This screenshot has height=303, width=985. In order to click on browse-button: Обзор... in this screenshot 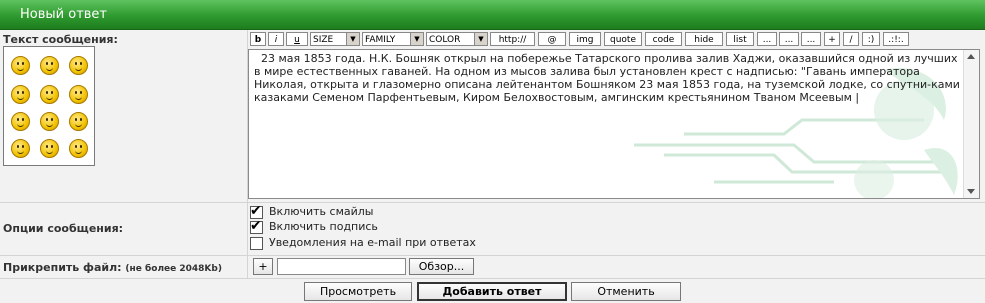, I will do `click(441, 266)`.